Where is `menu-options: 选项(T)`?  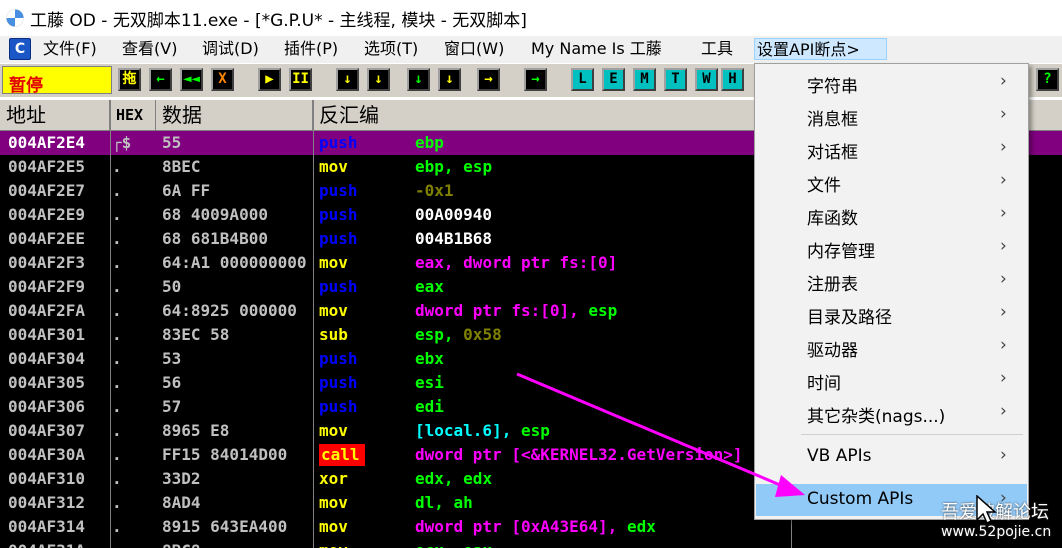
menu-options: 选项(T) is located at coordinates (391, 49).